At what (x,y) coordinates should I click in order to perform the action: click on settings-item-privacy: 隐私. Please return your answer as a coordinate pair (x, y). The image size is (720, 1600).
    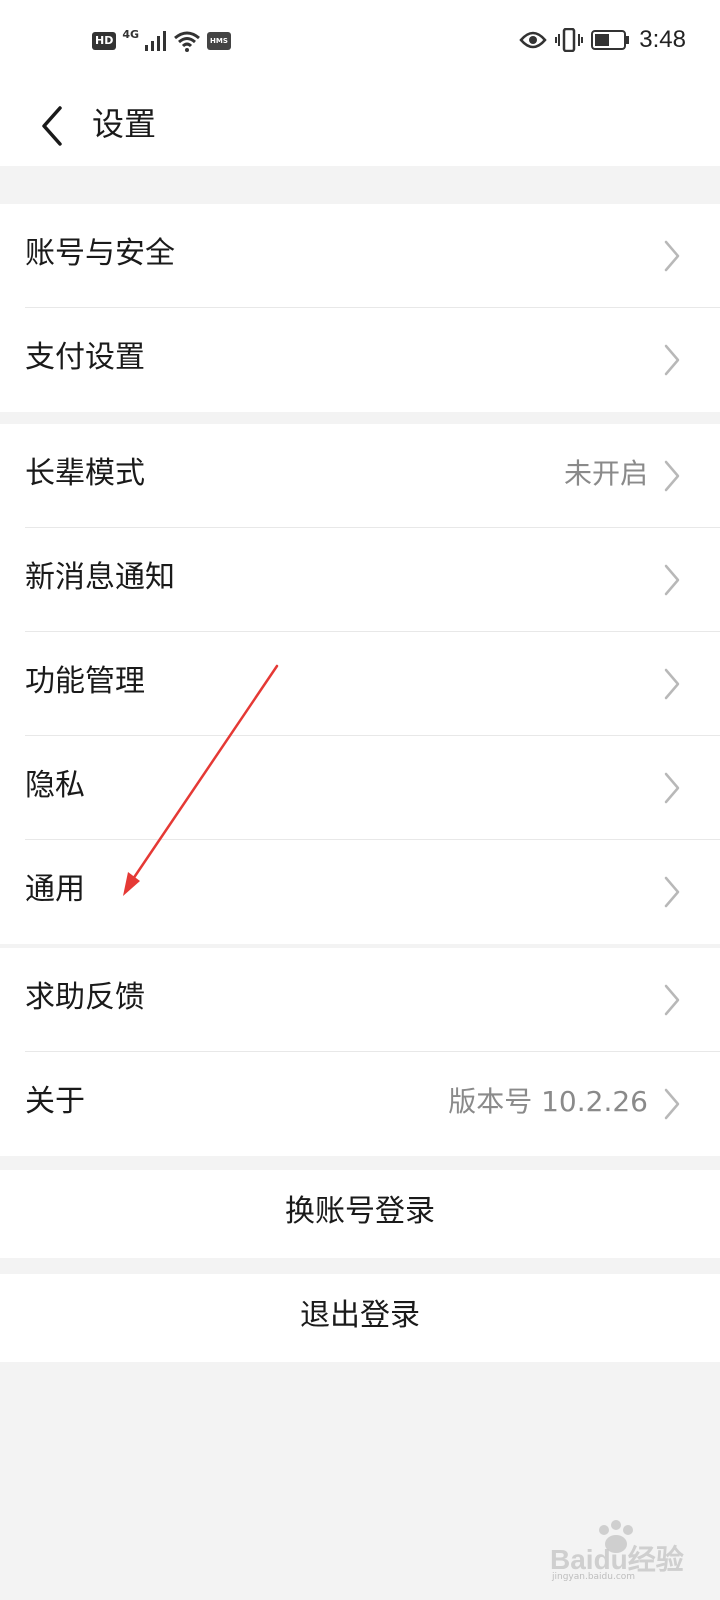
    Looking at the image, I should click on (360, 788).